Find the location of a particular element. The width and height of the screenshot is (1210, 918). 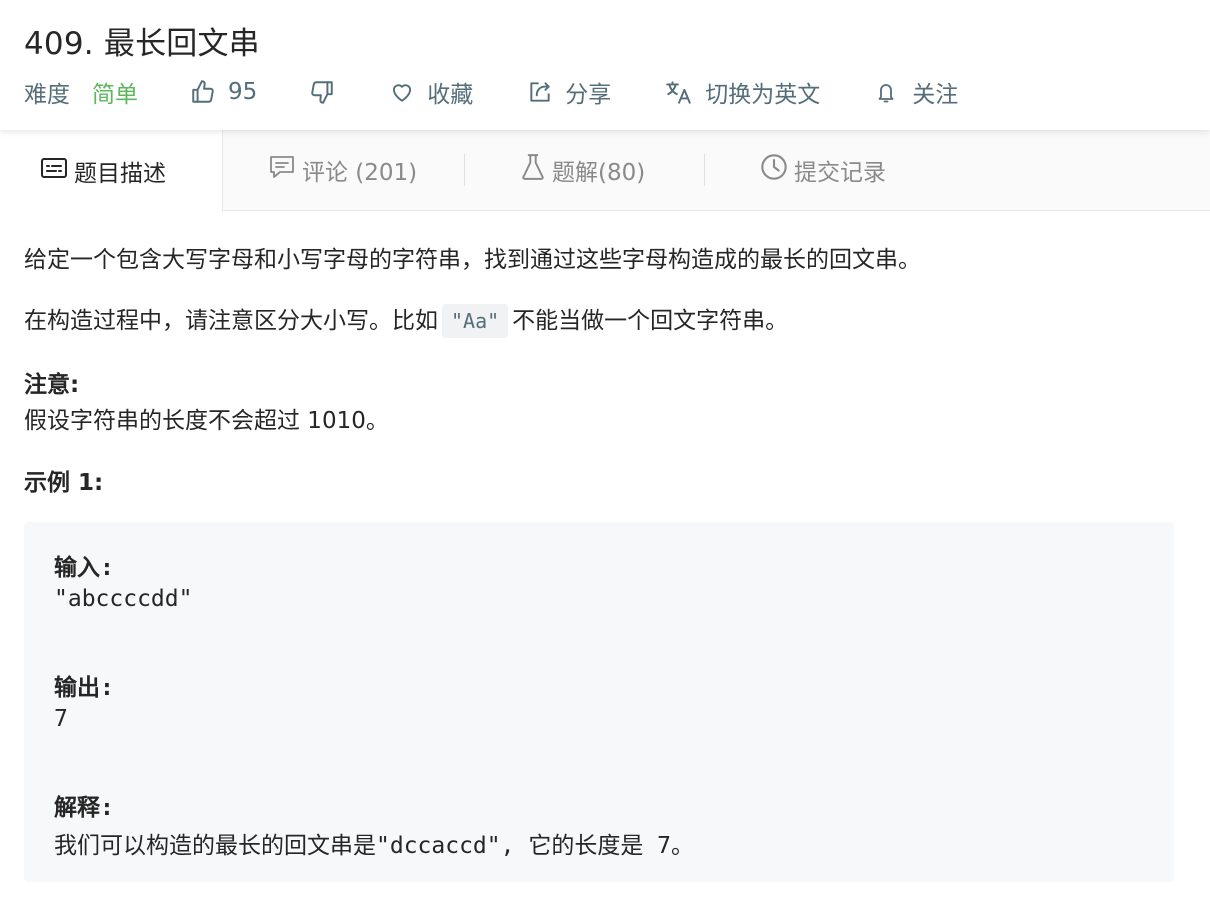

like-button: 95 is located at coordinates (223, 92).